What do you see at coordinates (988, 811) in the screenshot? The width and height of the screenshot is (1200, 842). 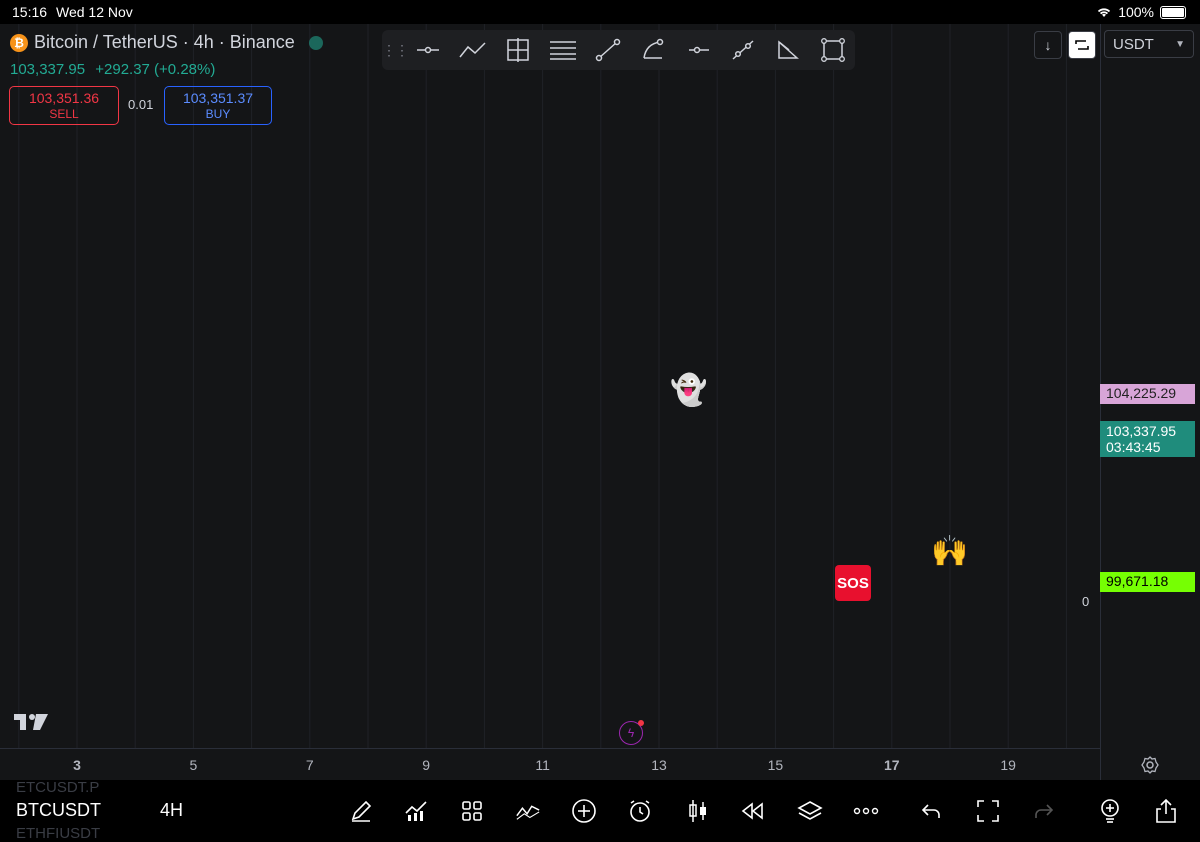 I see `fullscreen-icon` at bounding box center [988, 811].